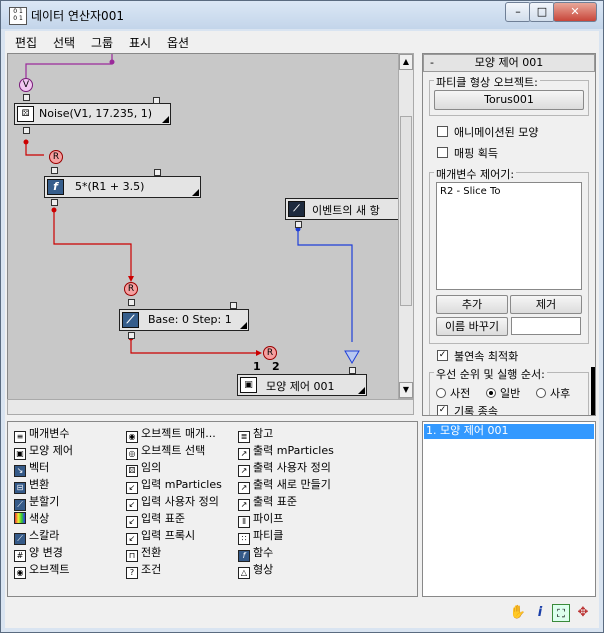 The width and height of the screenshot is (604, 633). Describe the element at coordinates (64, 42) in the screenshot. I see `menu-select: 선택` at that location.